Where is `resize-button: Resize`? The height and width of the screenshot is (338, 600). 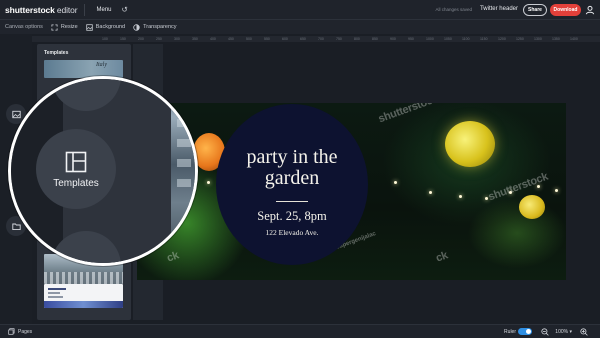
resize-button: Resize is located at coordinates (64, 27).